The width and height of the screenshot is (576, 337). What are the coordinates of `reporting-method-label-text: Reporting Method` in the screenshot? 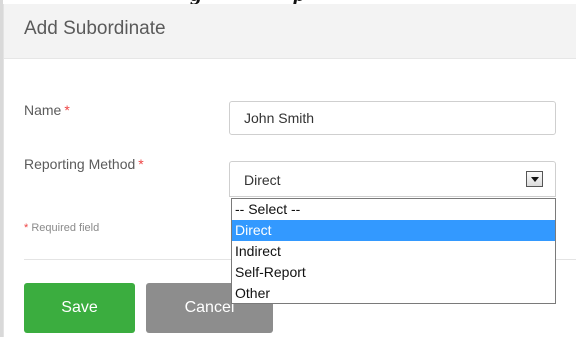 It's located at (80, 164).